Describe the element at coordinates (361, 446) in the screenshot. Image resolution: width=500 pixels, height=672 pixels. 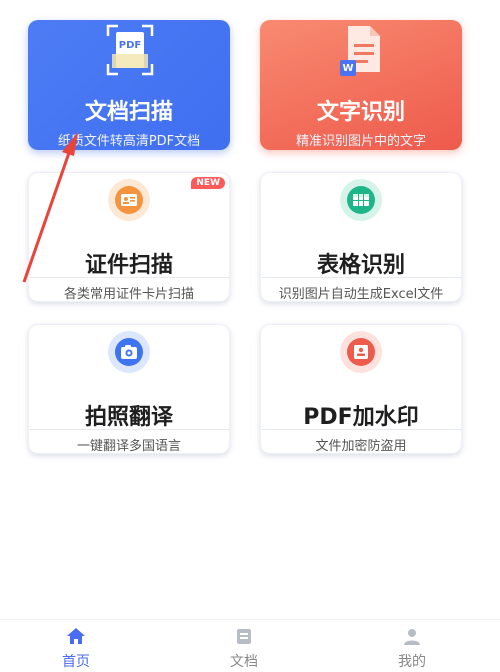
I see `pdf-watermark-subtitle: 文件加密防盗用` at that location.